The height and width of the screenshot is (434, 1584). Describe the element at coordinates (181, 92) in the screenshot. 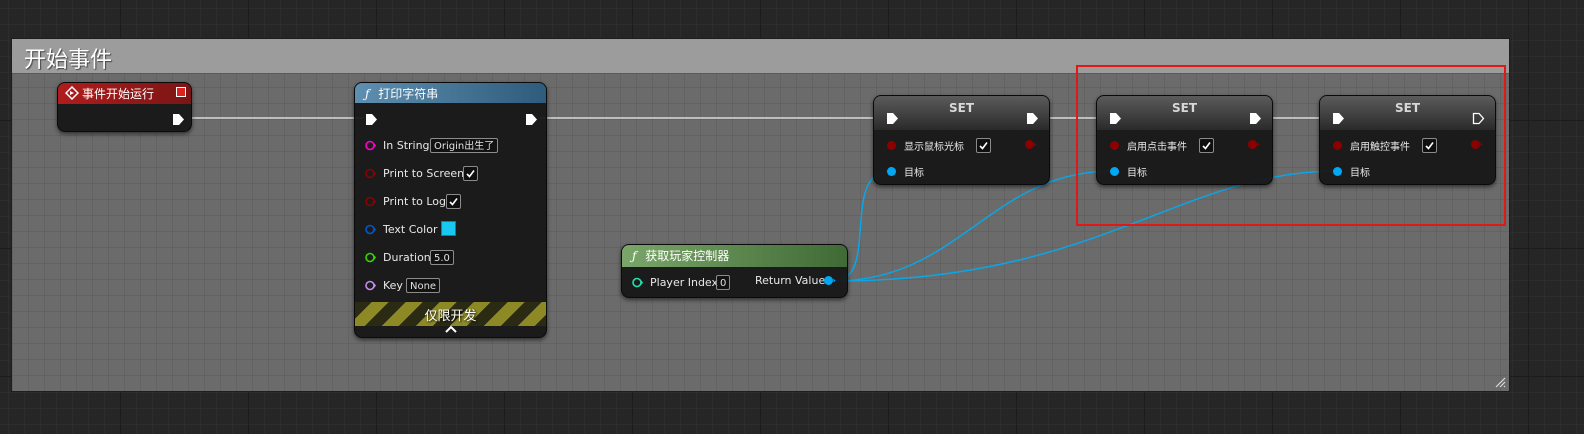

I see `event-delegate-pin-icon` at that location.